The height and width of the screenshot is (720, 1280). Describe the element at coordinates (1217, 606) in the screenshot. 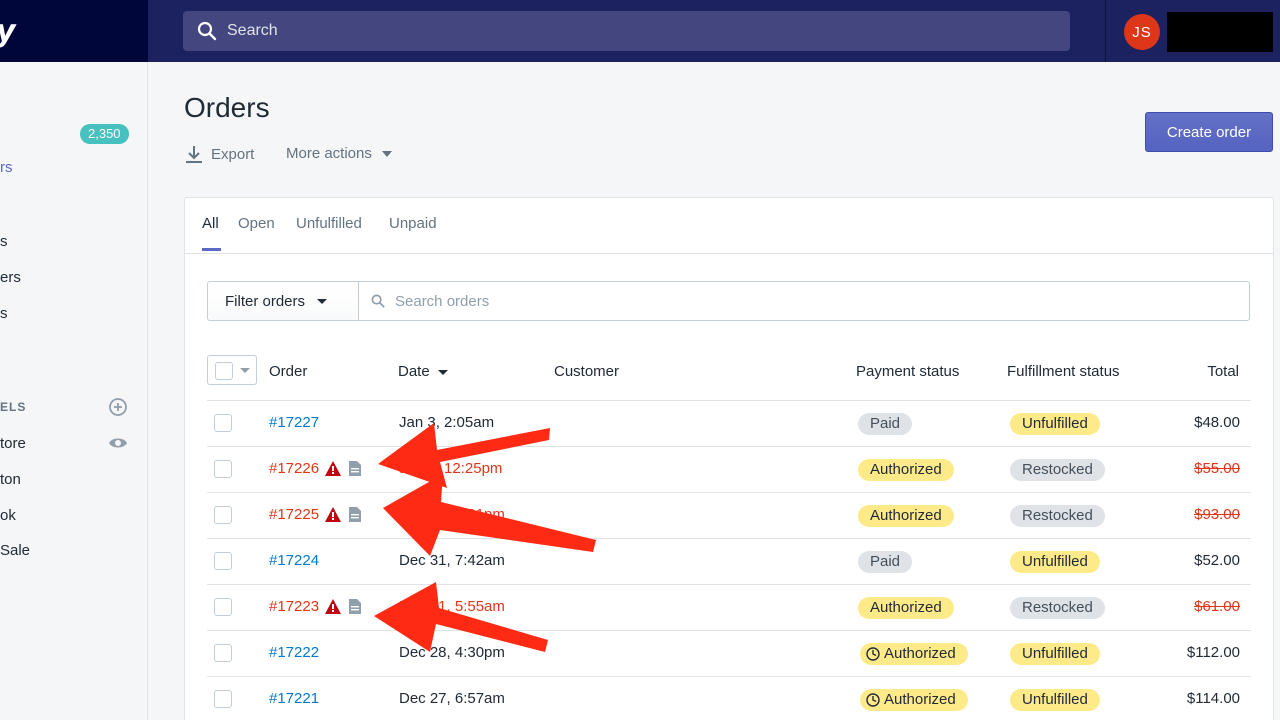

I see `order-total: $61.00` at that location.